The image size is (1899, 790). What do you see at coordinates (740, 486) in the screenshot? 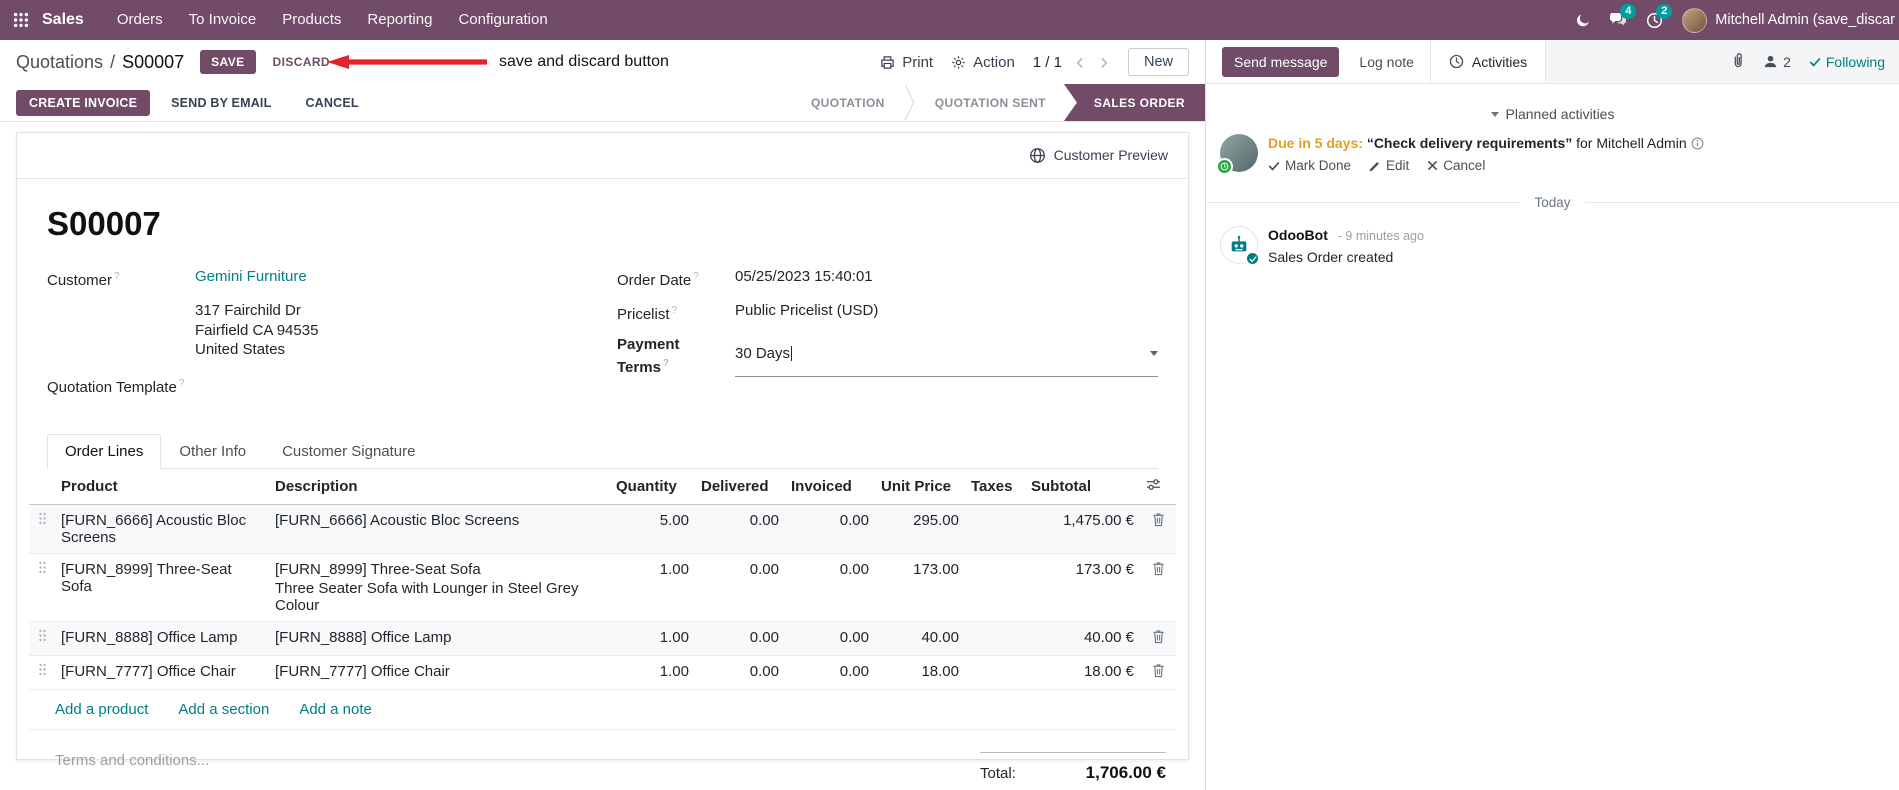
I see `column-header-delivered: Delivered` at bounding box center [740, 486].